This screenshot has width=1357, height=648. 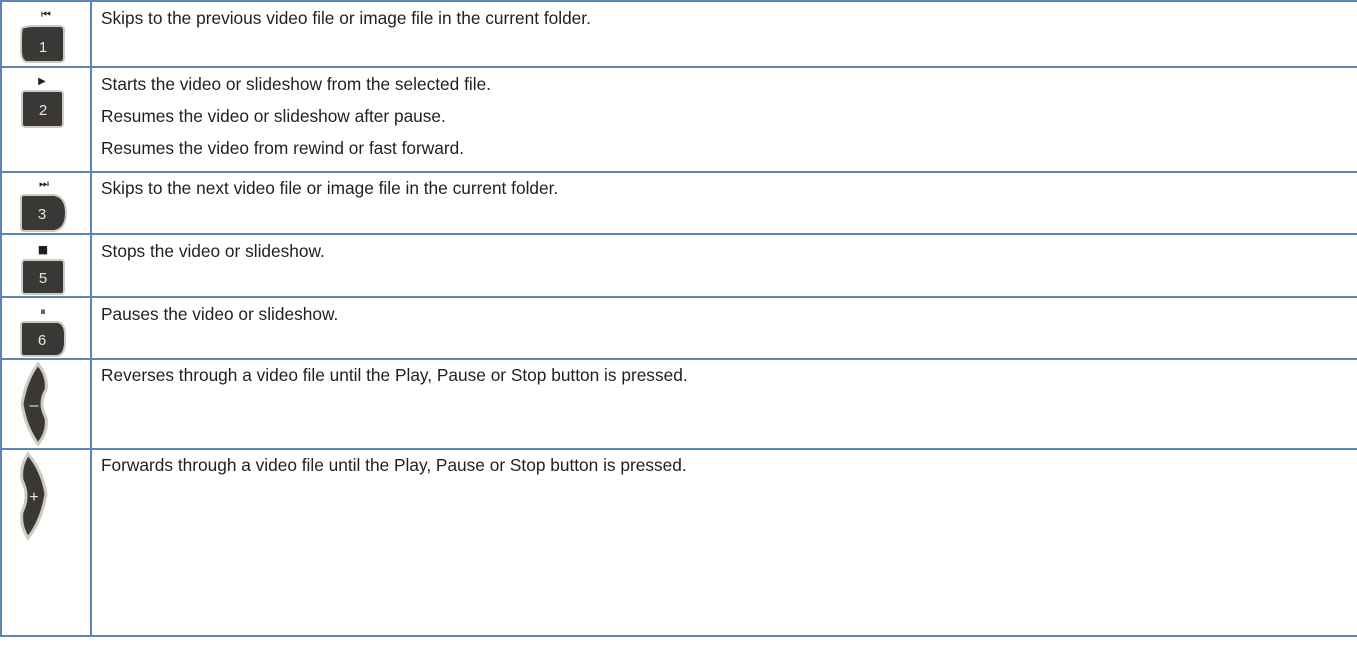 I want to click on svg-text: 6, so click(x=42, y=340).